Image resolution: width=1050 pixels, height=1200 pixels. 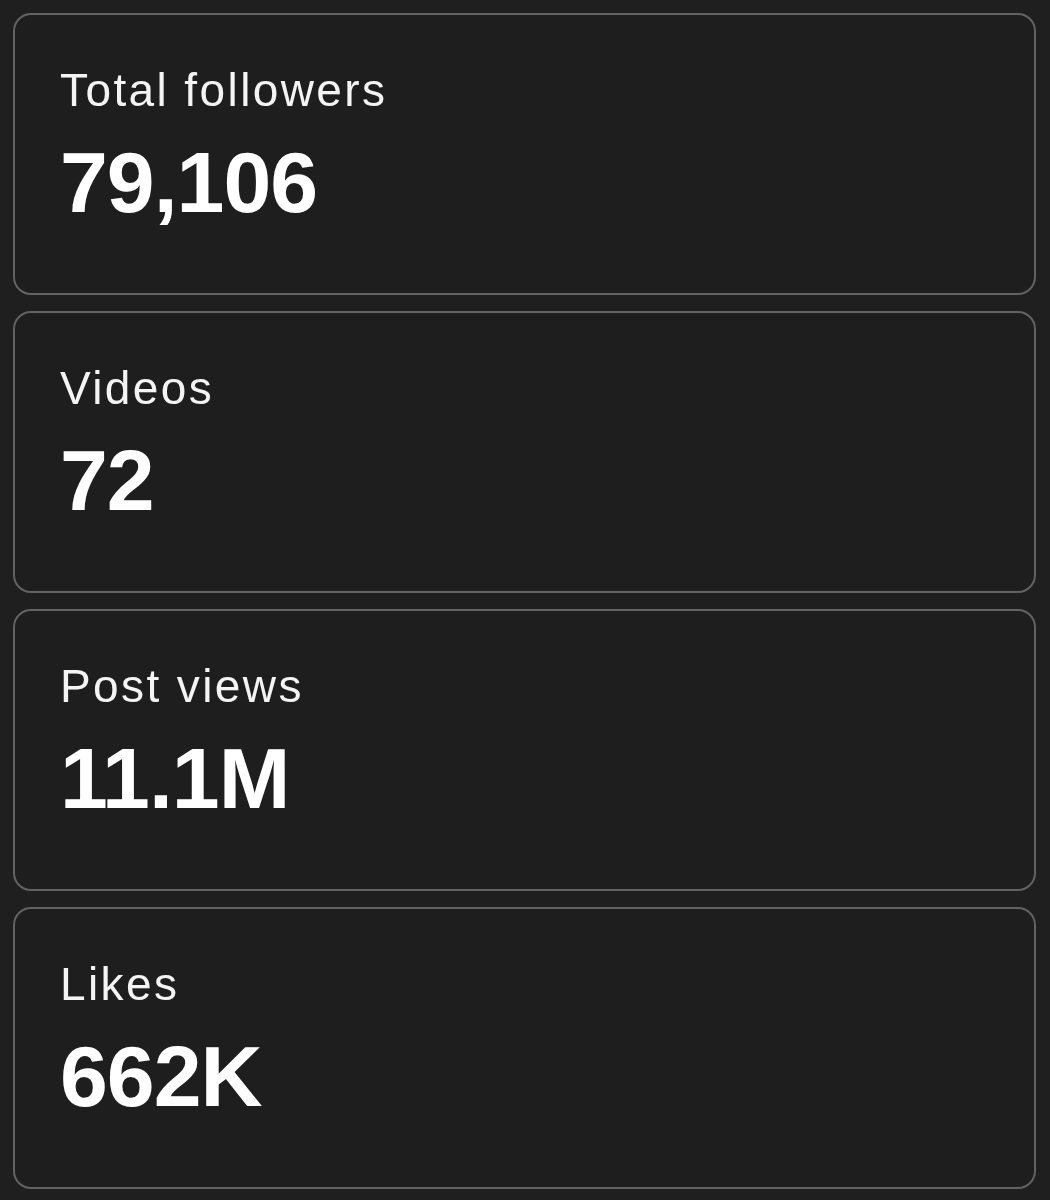 What do you see at coordinates (137, 388) in the screenshot?
I see `stat-label: Videos` at bounding box center [137, 388].